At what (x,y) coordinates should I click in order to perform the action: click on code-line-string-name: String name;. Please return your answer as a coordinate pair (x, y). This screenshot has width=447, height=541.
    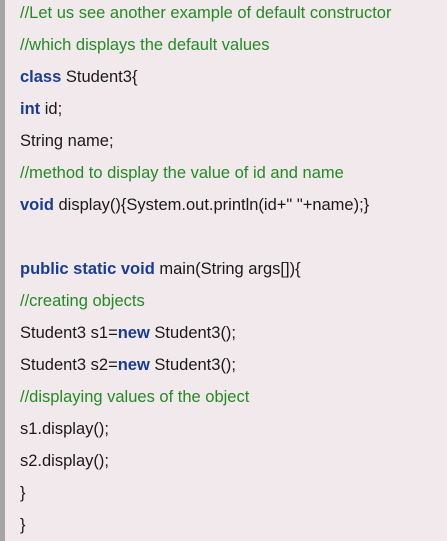
    Looking at the image, I should click on (67, 141).